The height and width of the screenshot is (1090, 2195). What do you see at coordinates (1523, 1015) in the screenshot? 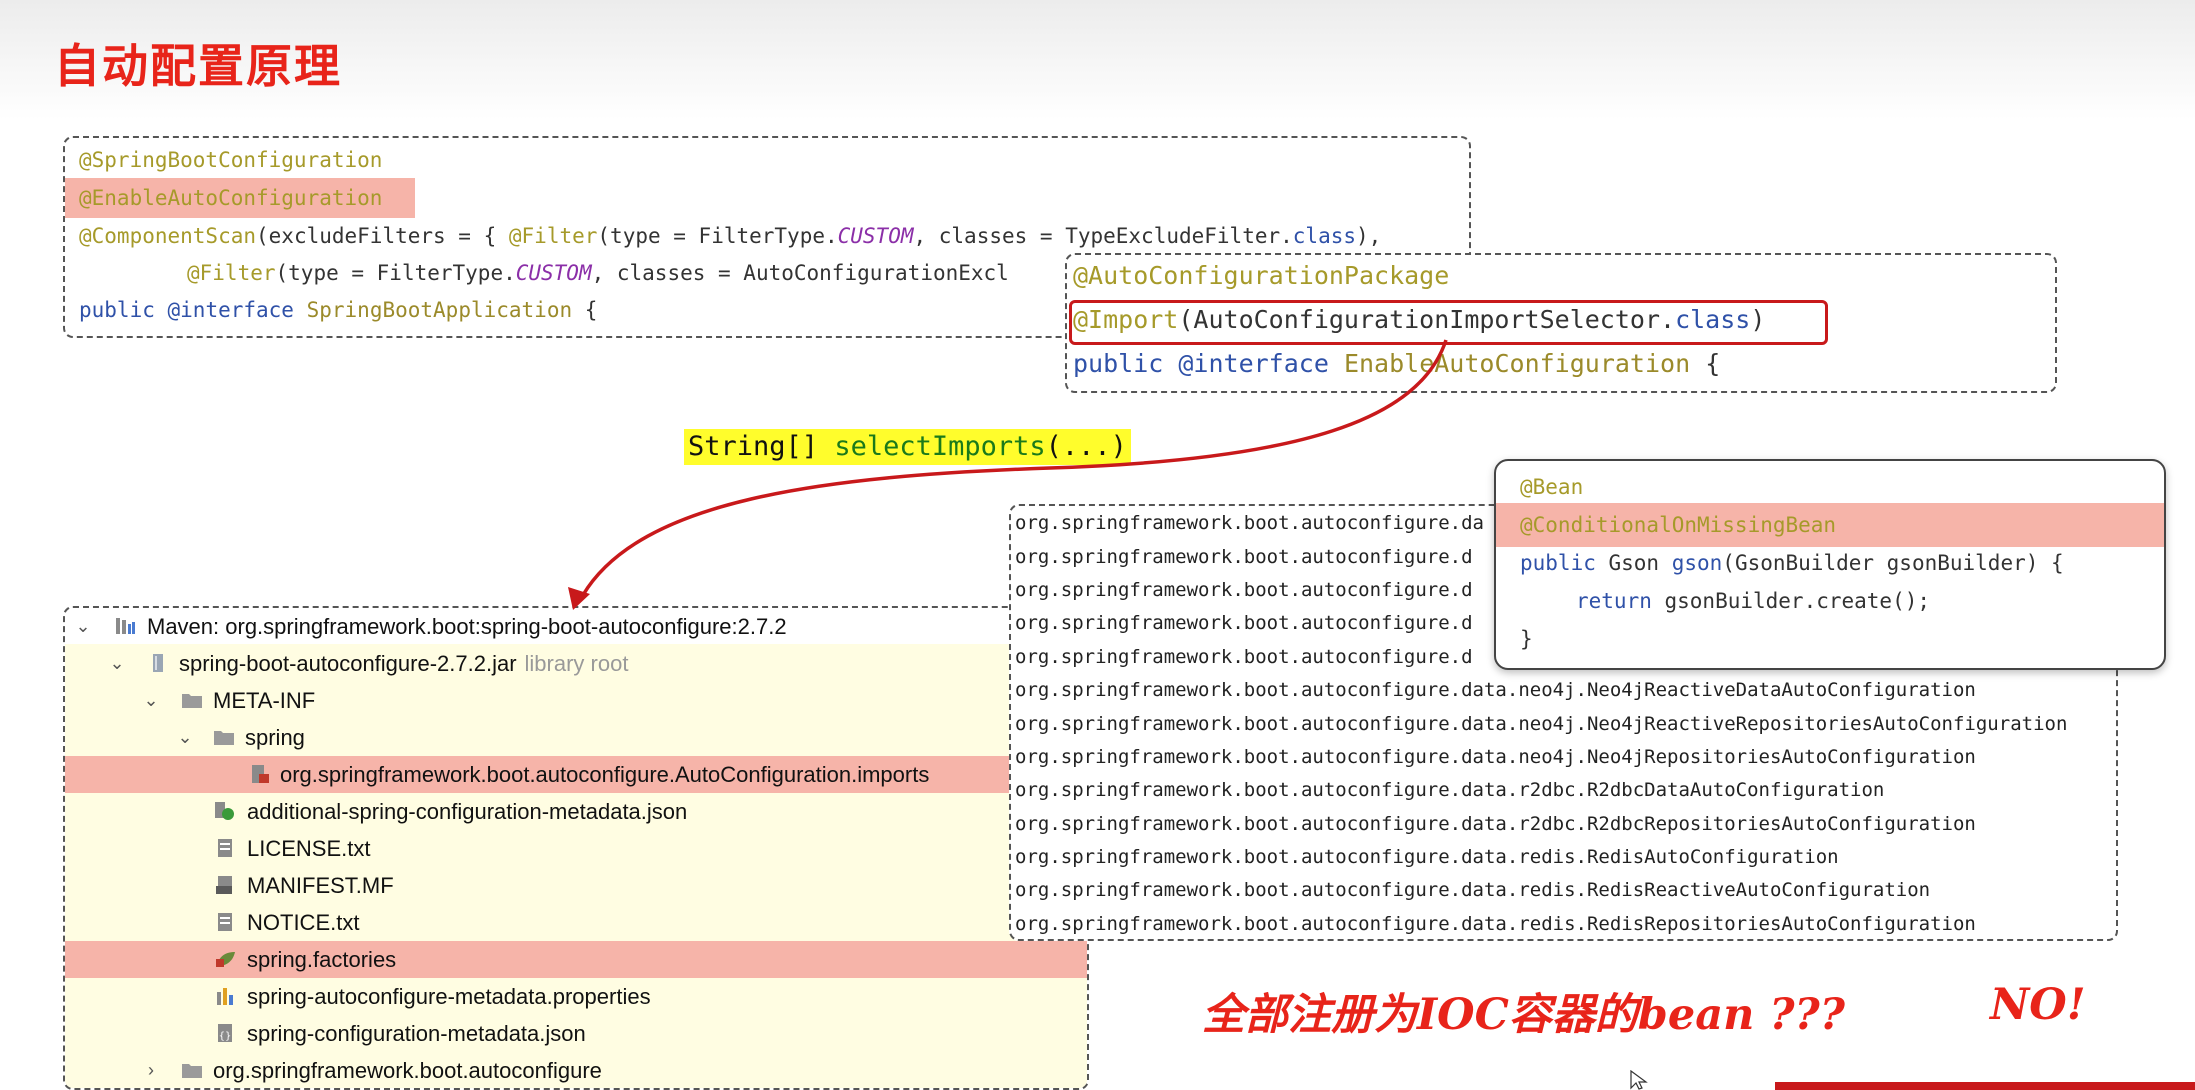
I see `register-question-text: 全部注册为IOC容器的bean ???` at bounding box center [1523, 1015].